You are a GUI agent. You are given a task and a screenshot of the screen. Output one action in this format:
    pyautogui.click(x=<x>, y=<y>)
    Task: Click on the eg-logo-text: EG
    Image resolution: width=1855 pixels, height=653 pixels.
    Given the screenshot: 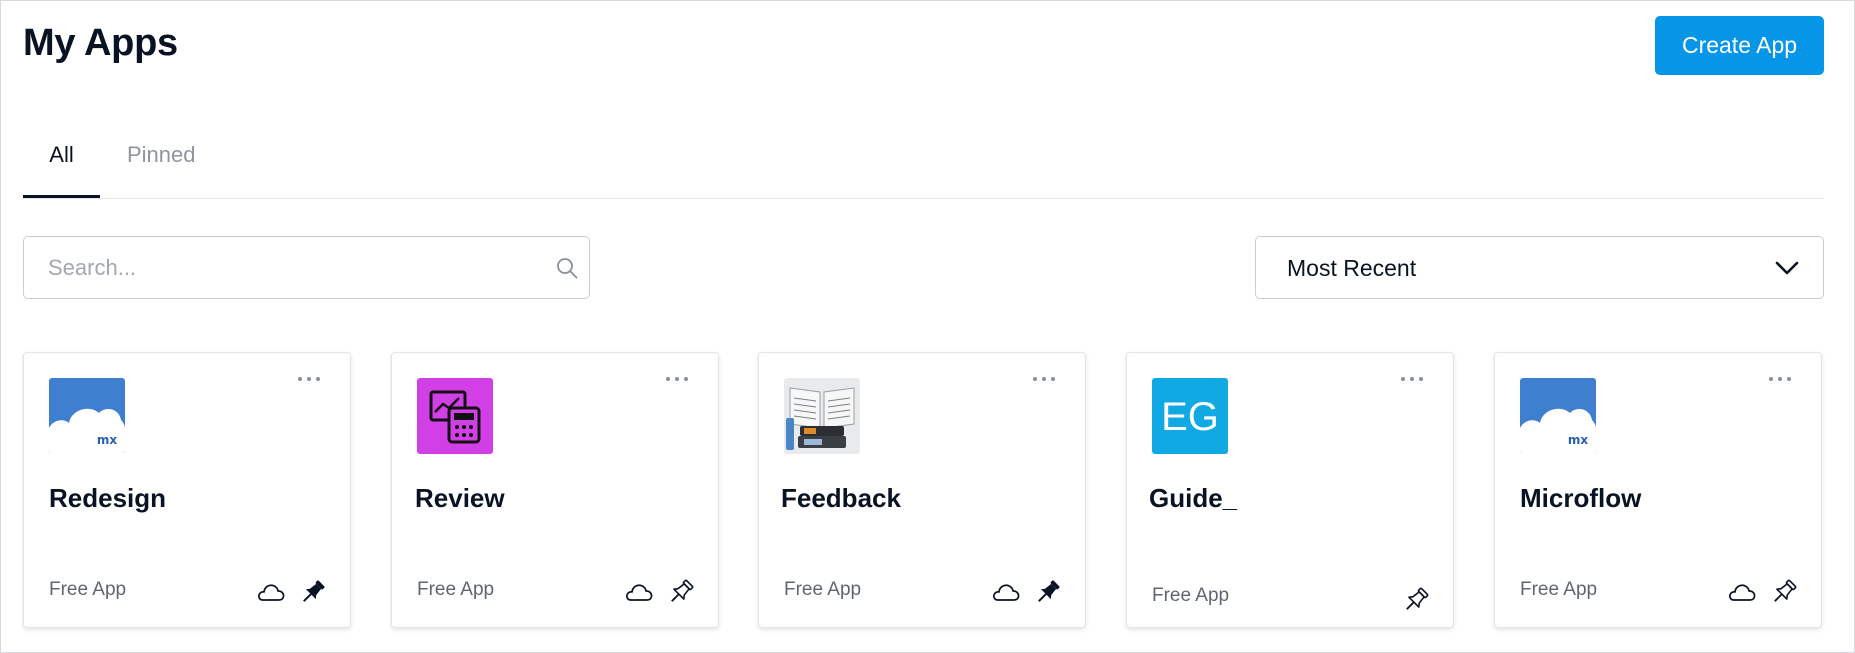 What is the action you would take?
    pyautogui.click(x=1190, y=417)
    